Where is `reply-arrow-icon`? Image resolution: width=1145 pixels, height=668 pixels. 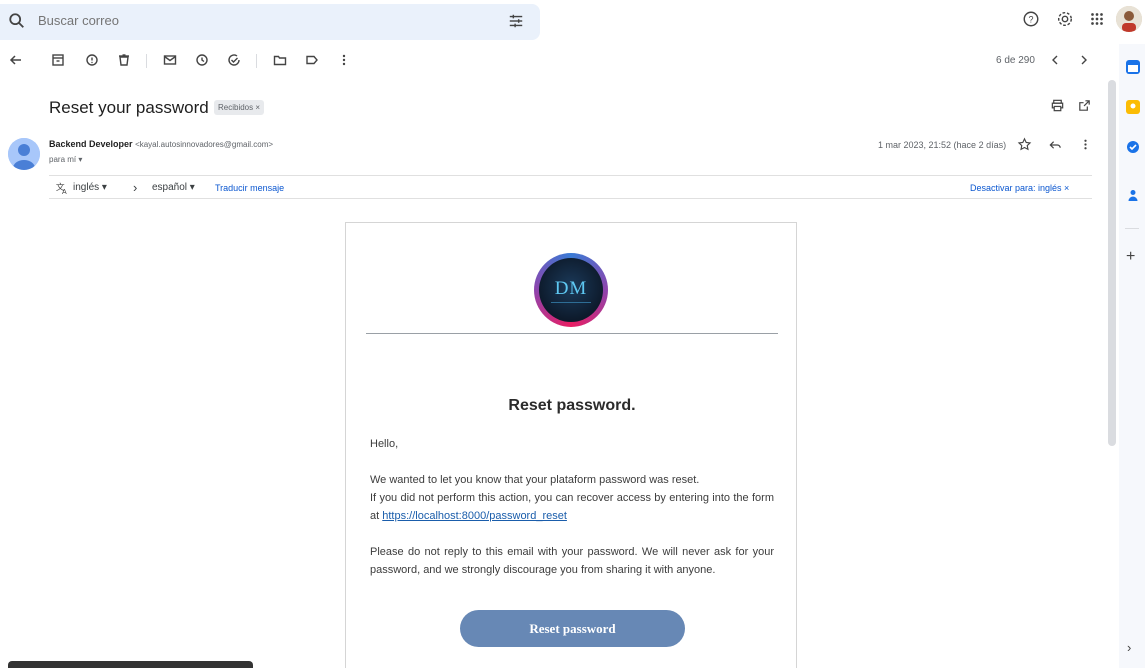
reply-arrow-icon is located at coordinates (1056, 145).